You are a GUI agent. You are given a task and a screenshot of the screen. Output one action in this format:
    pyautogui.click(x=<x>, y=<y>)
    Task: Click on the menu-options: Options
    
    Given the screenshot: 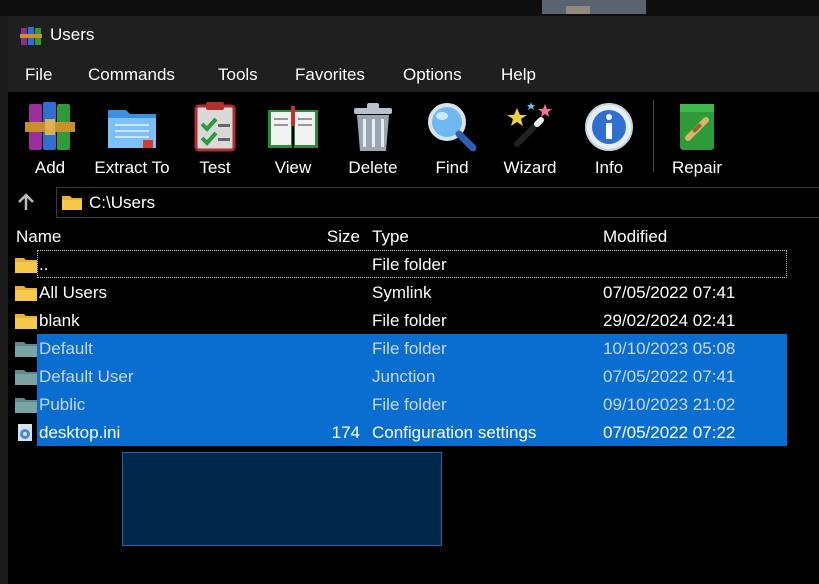 What is the action you would take?
    pyautogui.click(x=432, y=75)
    